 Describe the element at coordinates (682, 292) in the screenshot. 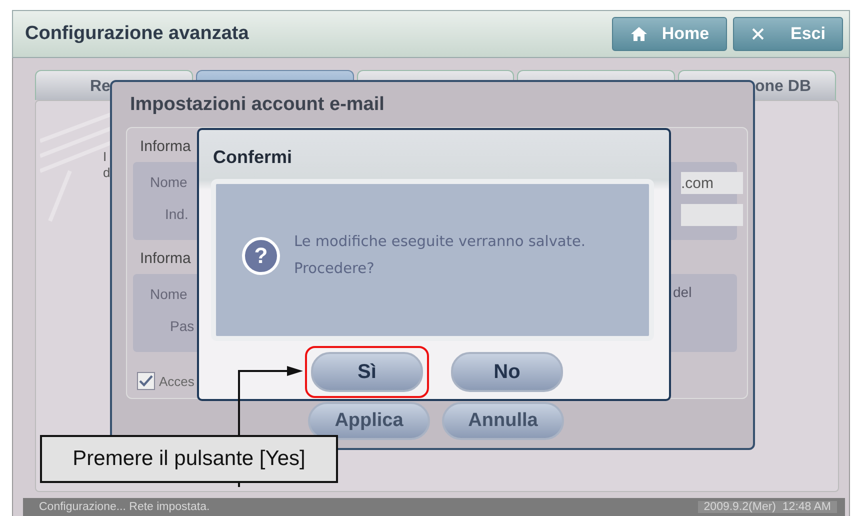

I see `field-label: del` at that location.